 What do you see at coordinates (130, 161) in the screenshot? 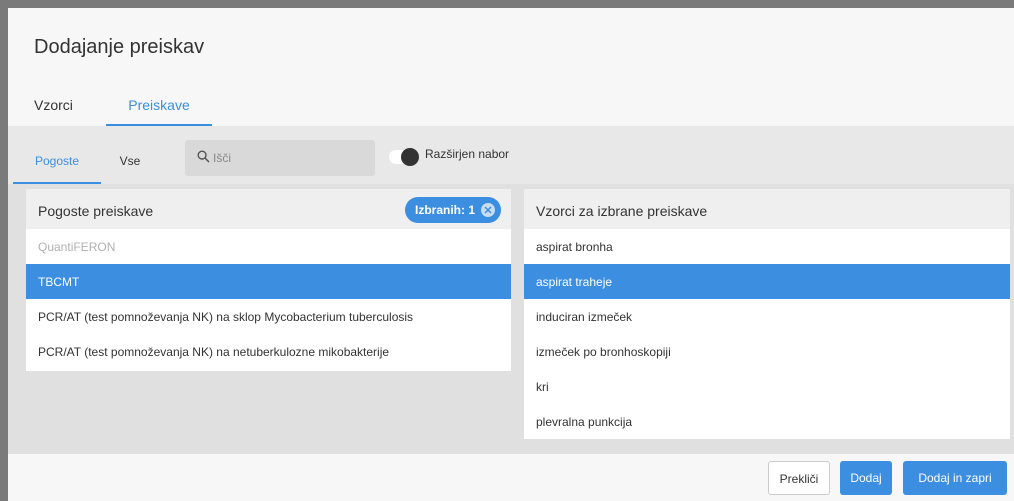
I see `tab-vse: Vse` at bounding box center [130, 161].